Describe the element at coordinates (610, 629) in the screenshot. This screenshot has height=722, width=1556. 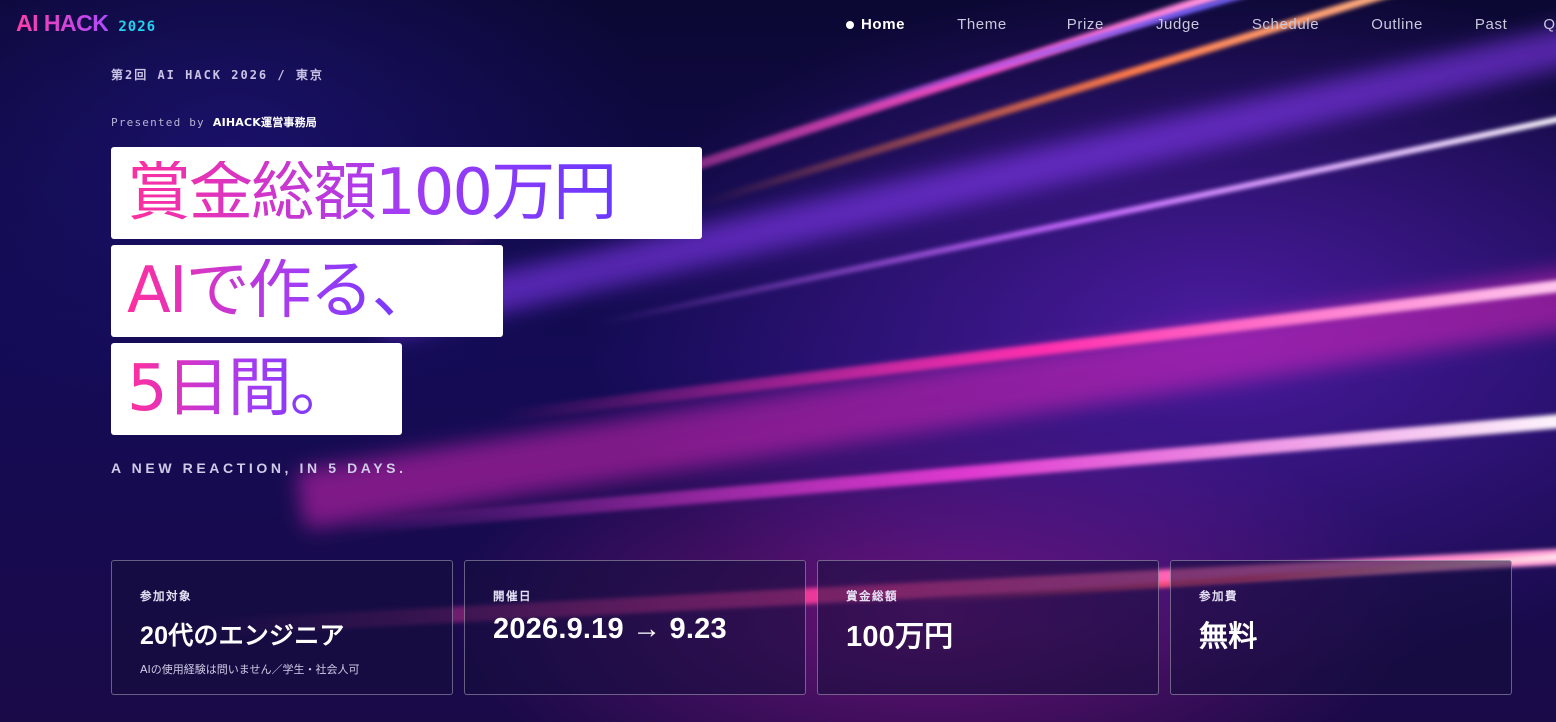
I see `card-value: 2026.9.19 → 9.23` at that location.